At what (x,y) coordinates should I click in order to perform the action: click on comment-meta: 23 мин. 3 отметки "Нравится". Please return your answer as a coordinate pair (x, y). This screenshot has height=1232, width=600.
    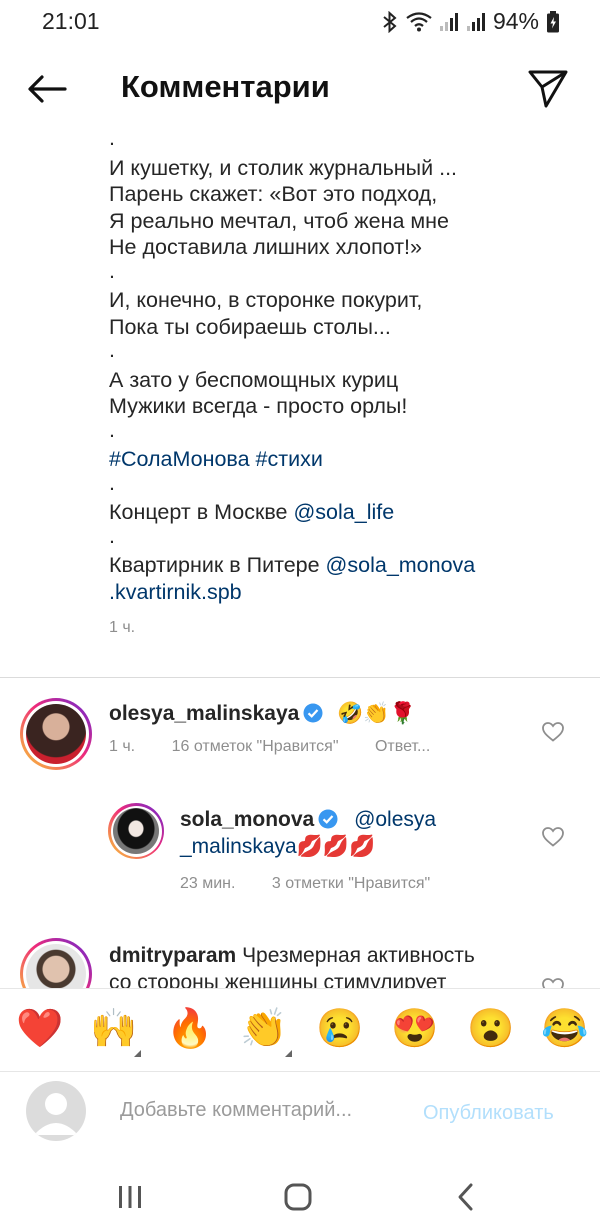
    Looking at the image, I should click on (305, 884).